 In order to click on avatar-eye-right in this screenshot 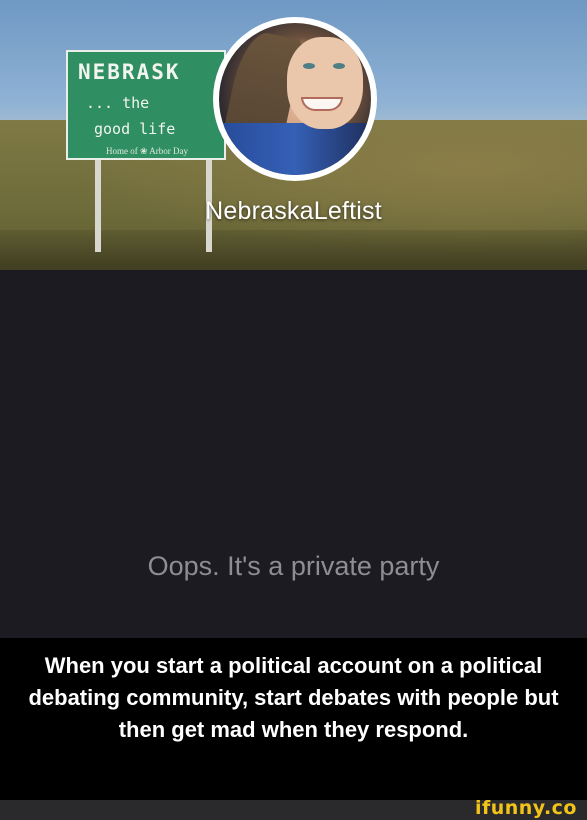, I will do `click(339, 66)`.